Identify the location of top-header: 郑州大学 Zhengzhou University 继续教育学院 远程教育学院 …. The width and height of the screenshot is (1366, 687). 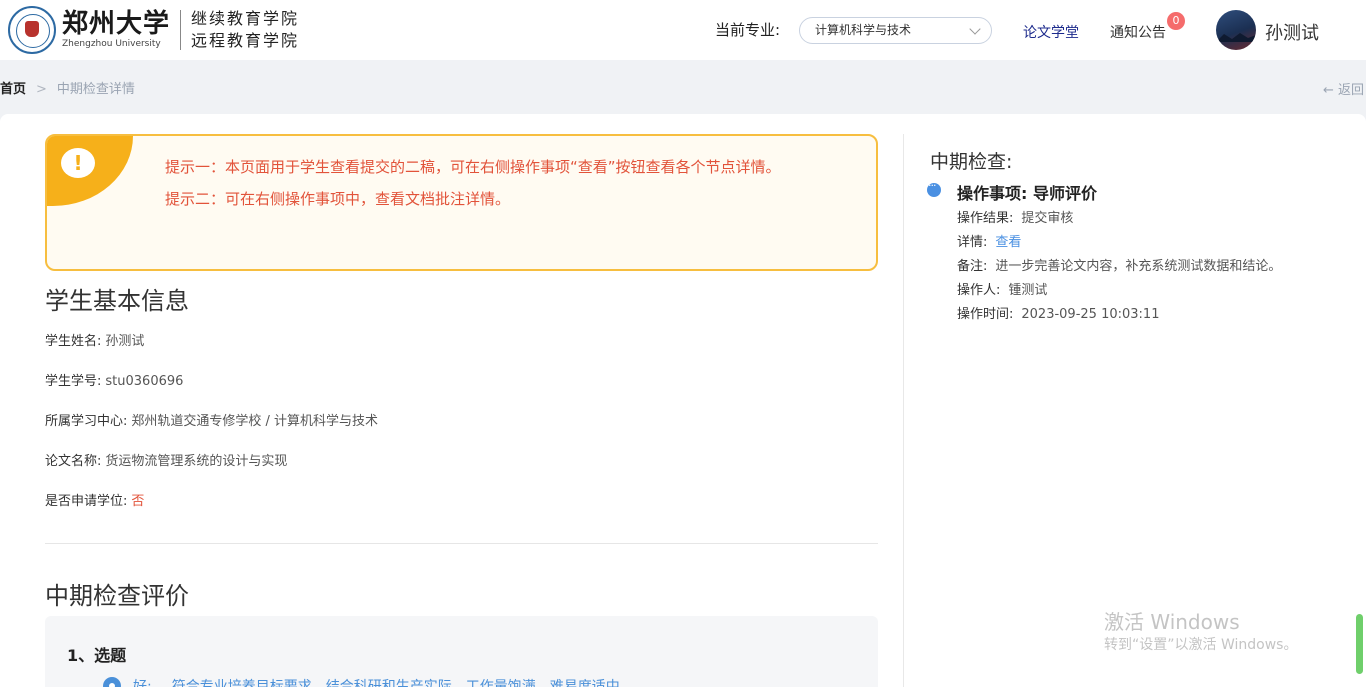
(683, 30).